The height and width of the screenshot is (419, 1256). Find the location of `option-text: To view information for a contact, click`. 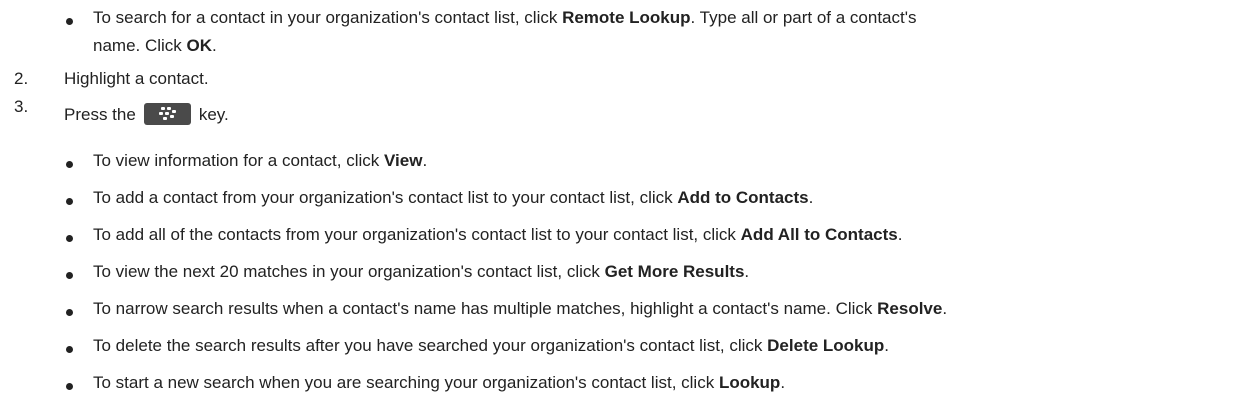

option-text: To view information for a contact, click is located at coordinates (239, 160).